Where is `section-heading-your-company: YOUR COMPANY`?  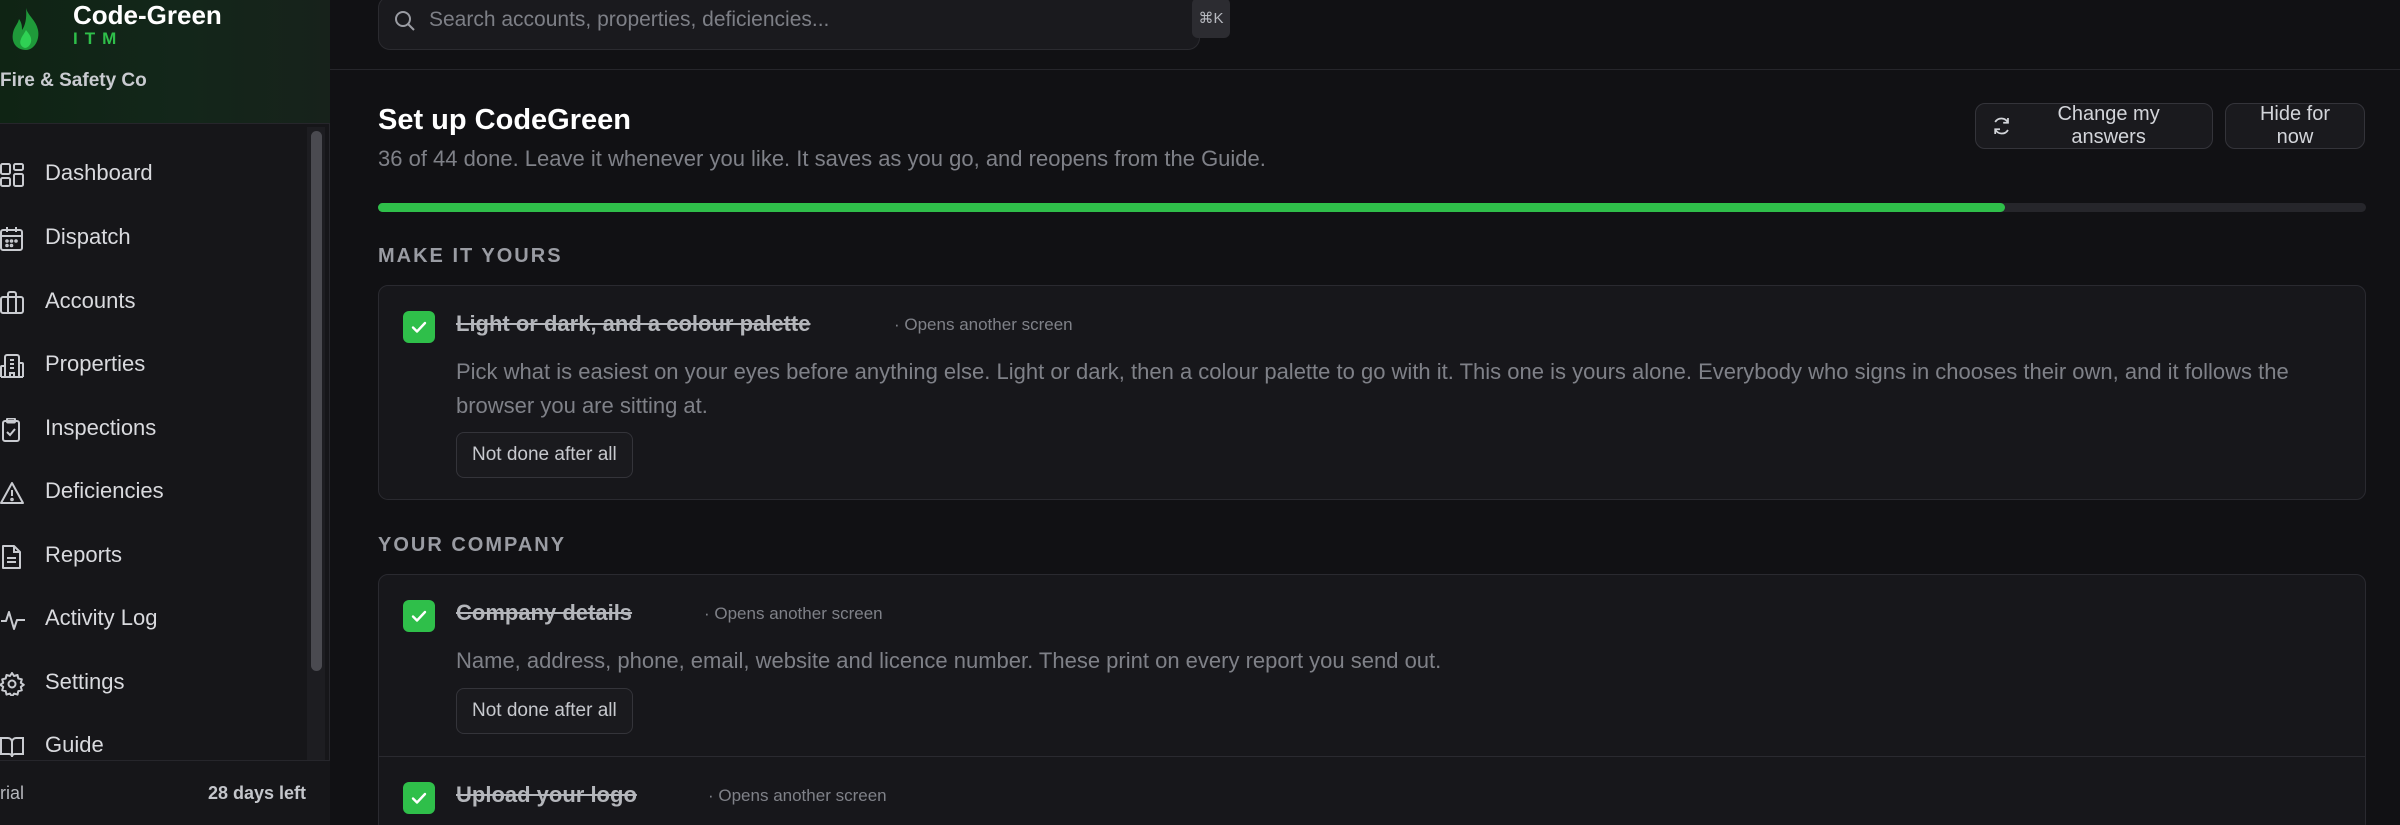 section-heading-your-company: YOUR COMPANY is located at coordinates (472, 545).